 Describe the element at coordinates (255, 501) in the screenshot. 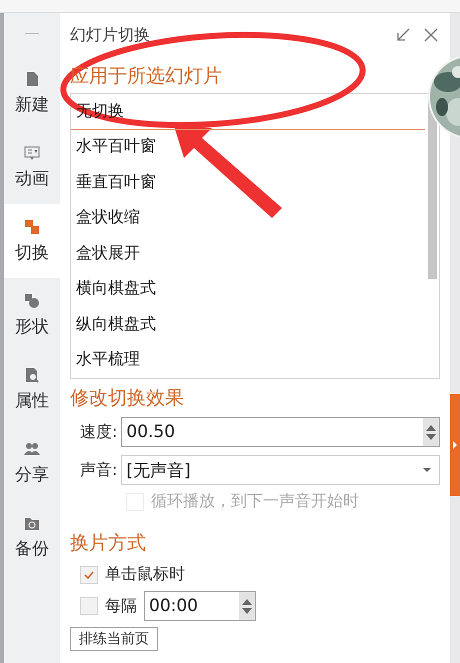

I see `loop-label: 循环播放，到下一声音开始时` at that location.